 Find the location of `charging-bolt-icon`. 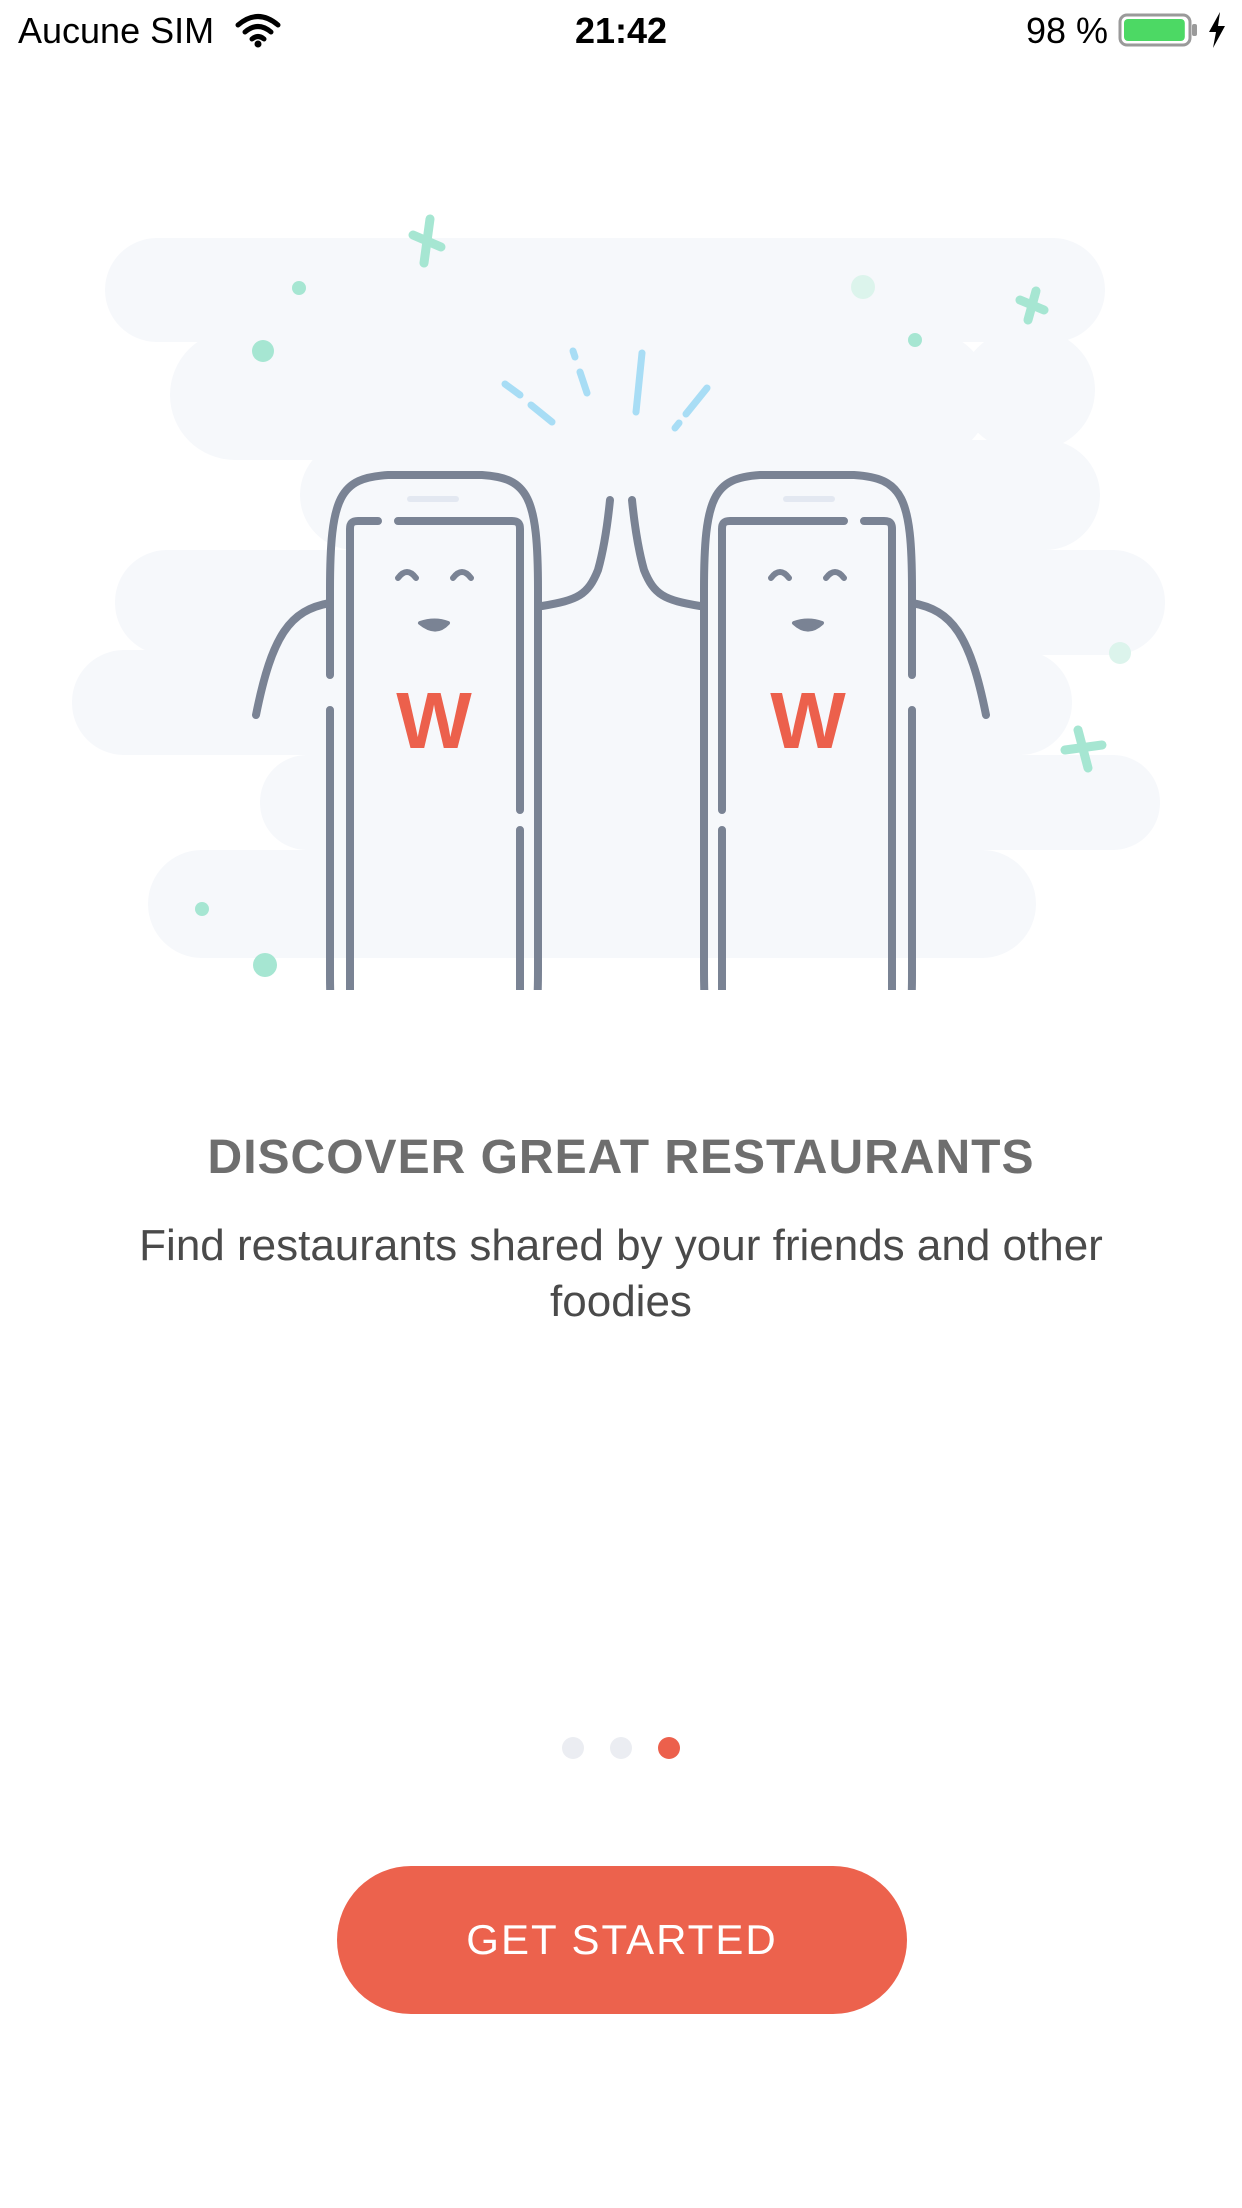

charging-bolt-icon is located at coordinates (1217, 30).